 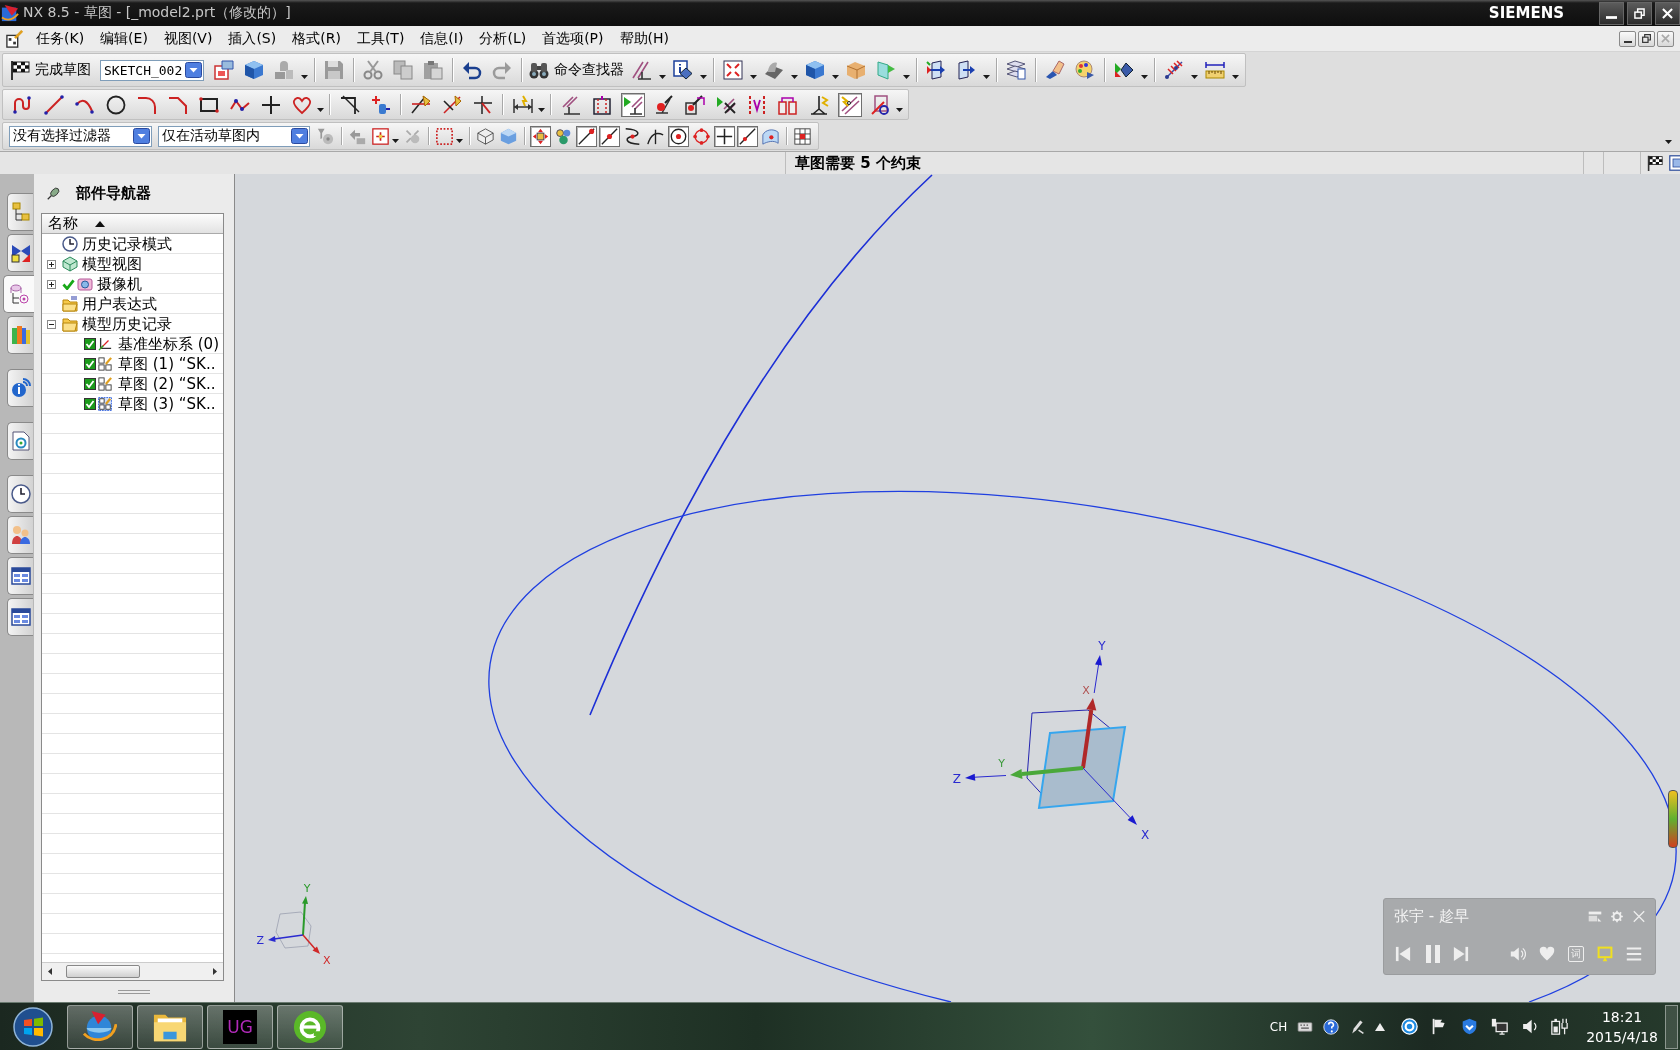 What do you see at coordinates (100, 1026) in the screenshot?
I see `taskbar-app-button` at bounding box center [100, 1026].